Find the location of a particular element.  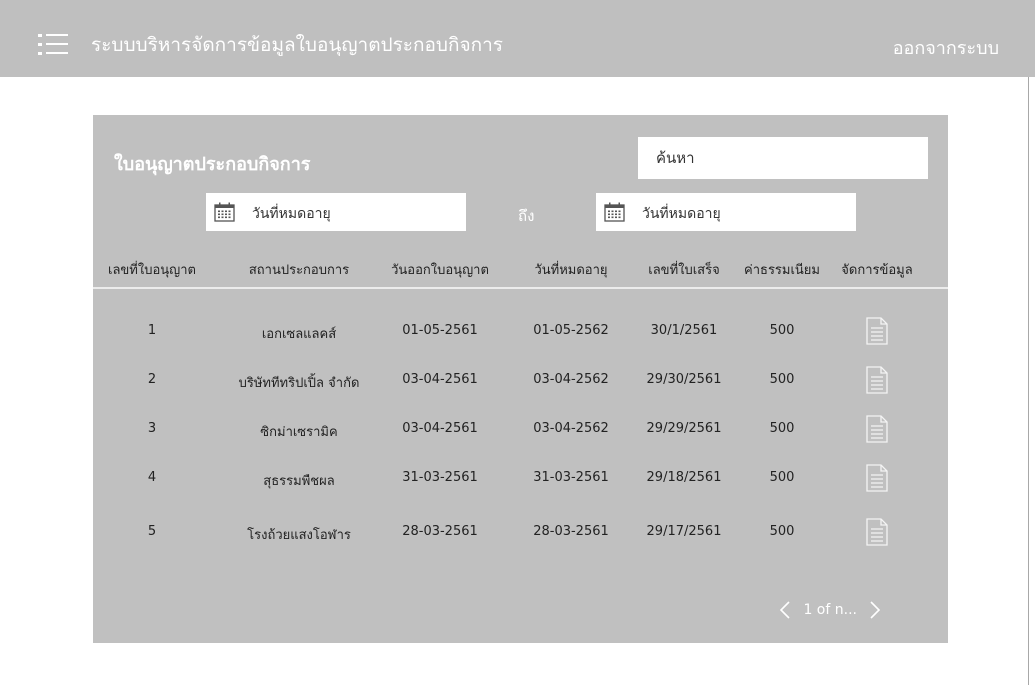

hamburger-menu-icon is located at coordinates (53, 44).